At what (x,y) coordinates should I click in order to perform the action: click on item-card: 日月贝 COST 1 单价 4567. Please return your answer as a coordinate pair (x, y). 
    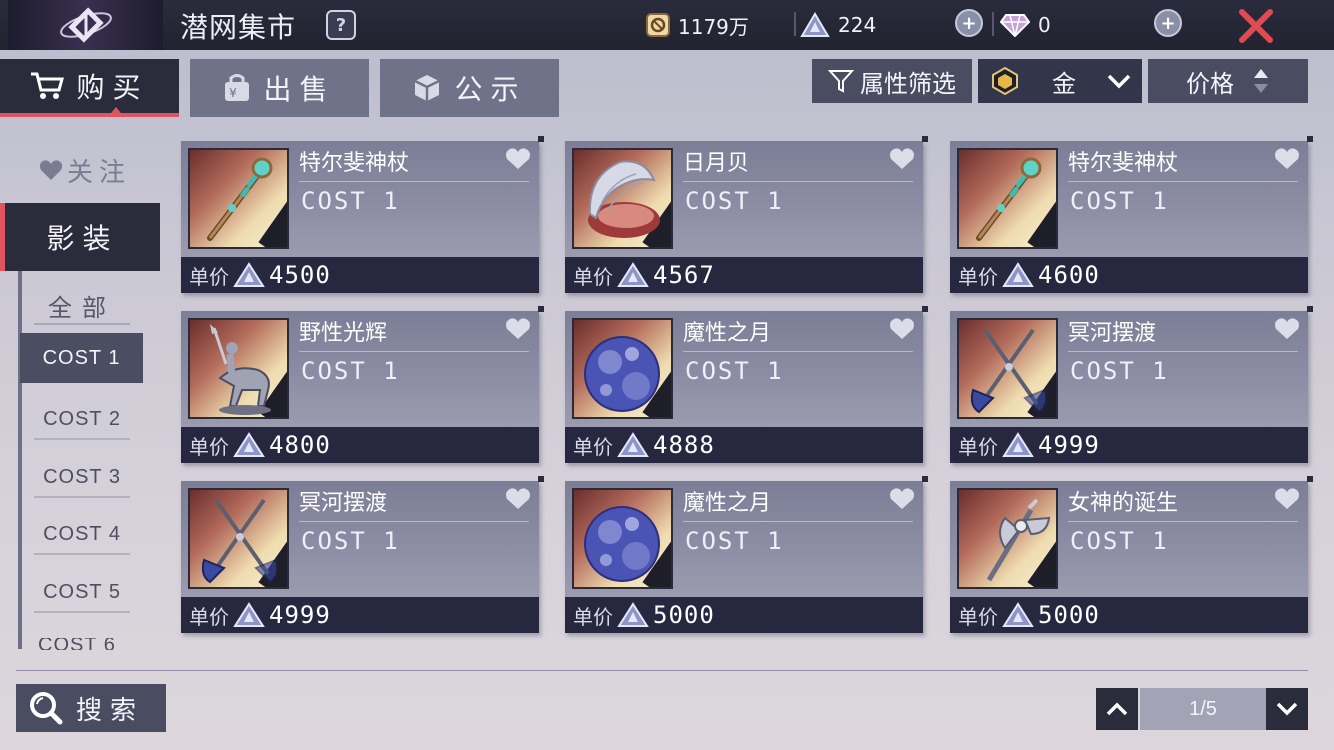
    Looking at the image, I should click on (746, 214).